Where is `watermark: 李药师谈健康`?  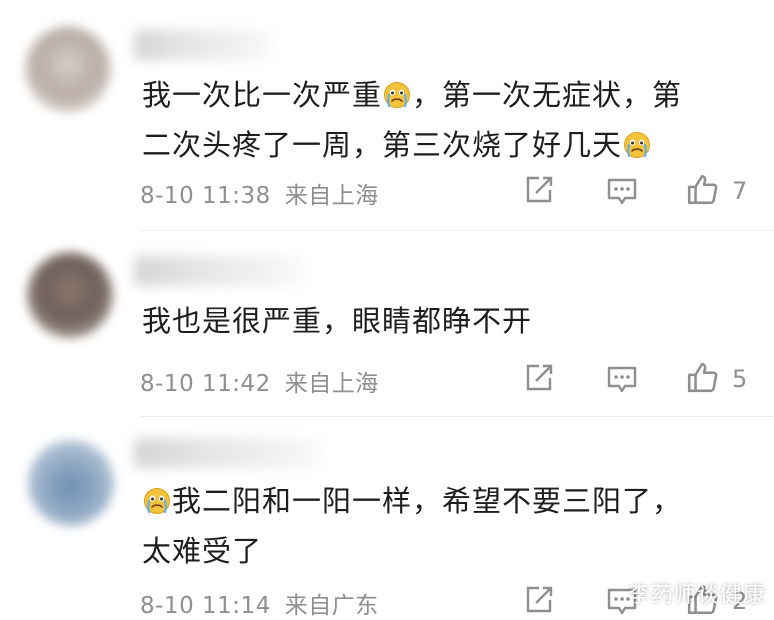
watermark: 李药师谈健康 is located at coordinates (696, 595).